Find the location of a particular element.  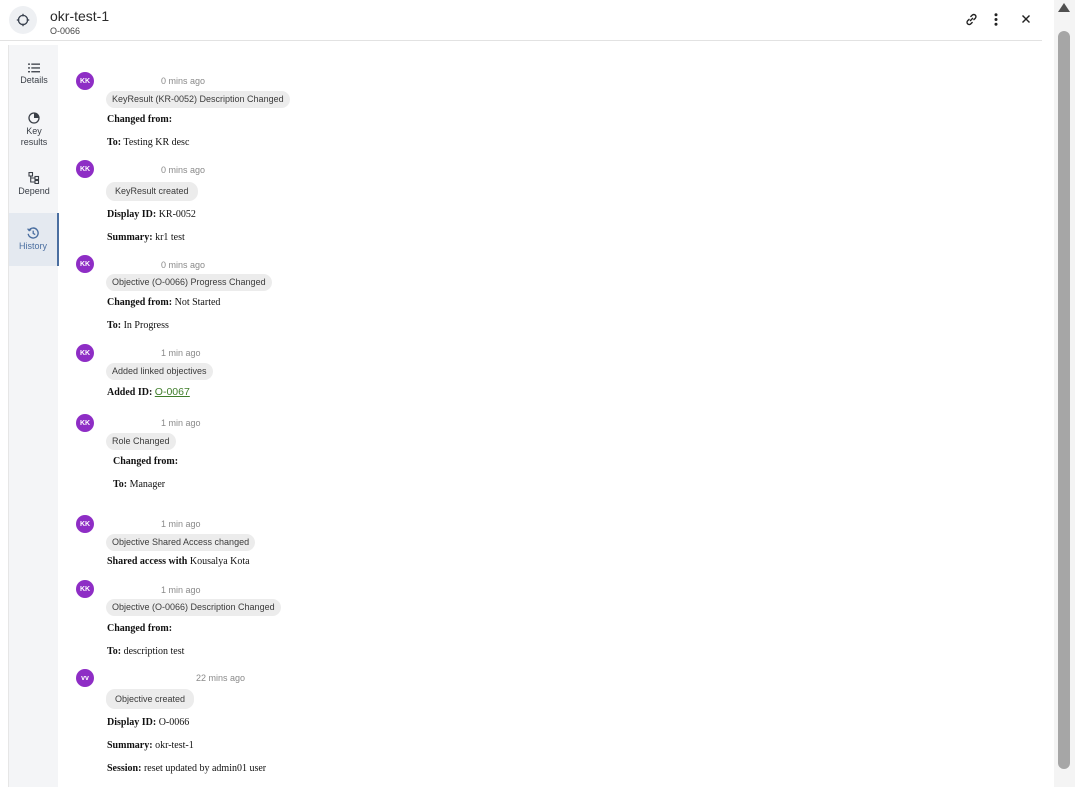

detail-value: KR-0052 is located at coordinates (177, 214).